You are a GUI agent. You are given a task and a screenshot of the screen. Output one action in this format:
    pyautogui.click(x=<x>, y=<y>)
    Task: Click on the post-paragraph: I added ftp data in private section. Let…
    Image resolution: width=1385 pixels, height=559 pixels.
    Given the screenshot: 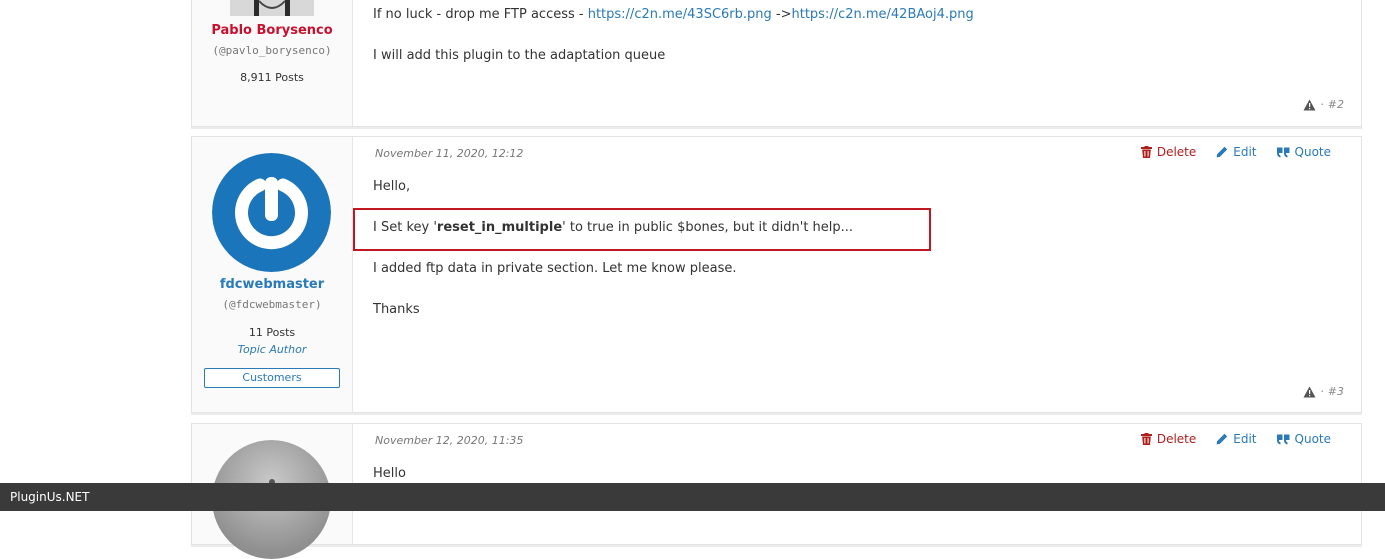 What is the action you would take?
    pyautogui.click(x=555, y=268)
    